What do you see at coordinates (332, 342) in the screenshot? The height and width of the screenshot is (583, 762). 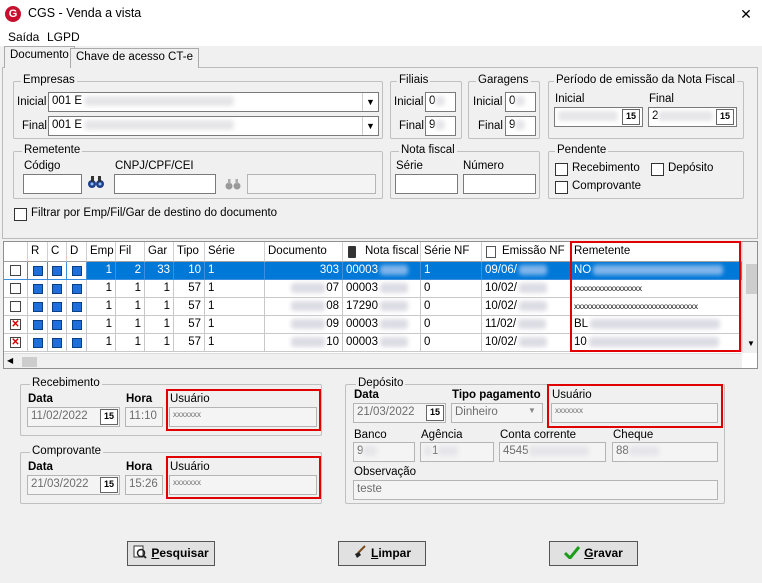 I see `cell-doc-text: 10` at bounding box center [332, 342].